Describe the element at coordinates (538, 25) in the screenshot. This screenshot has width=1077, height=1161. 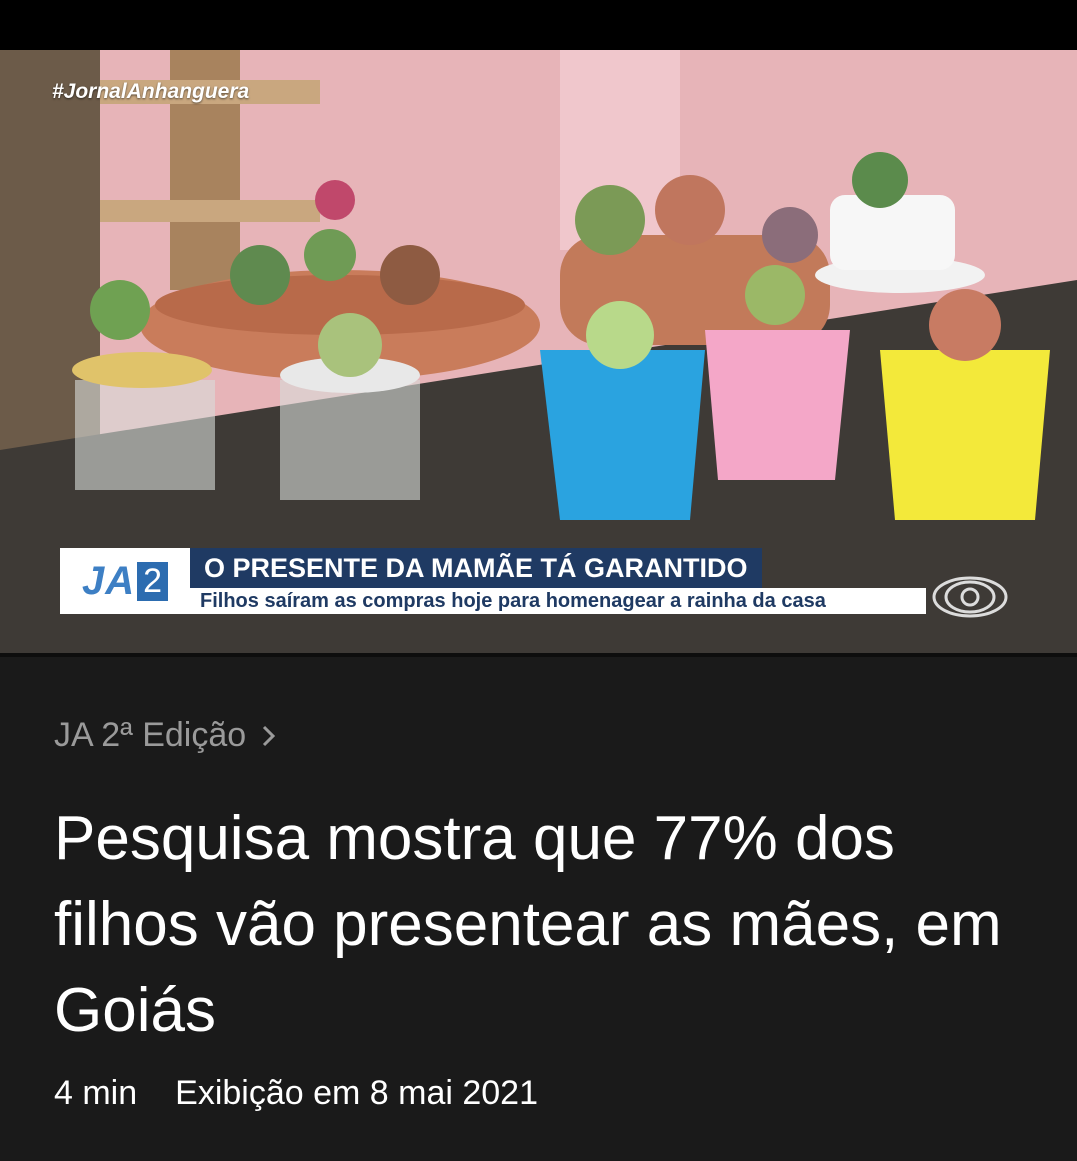
I see `status-bar` at that location.